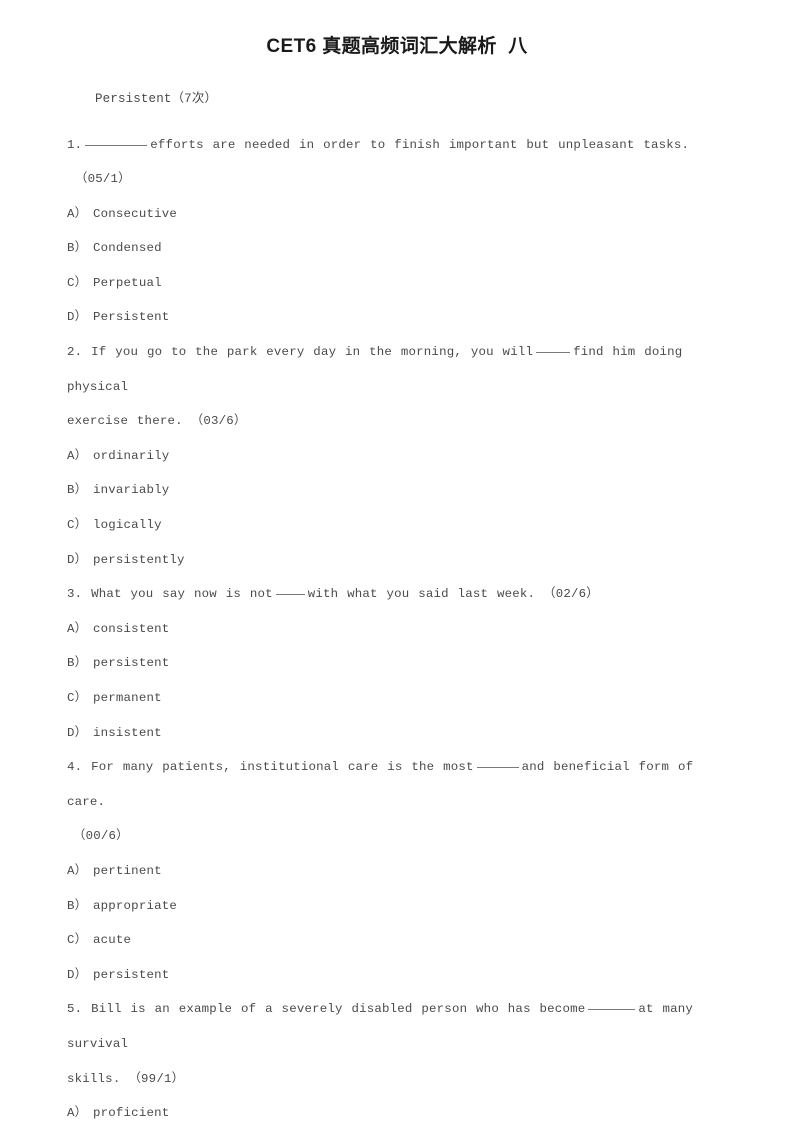  What do you see at coordinates (389, 975) in the screenshot?
I see `answer-option: D） persistent` at bounding box center [389, 975].